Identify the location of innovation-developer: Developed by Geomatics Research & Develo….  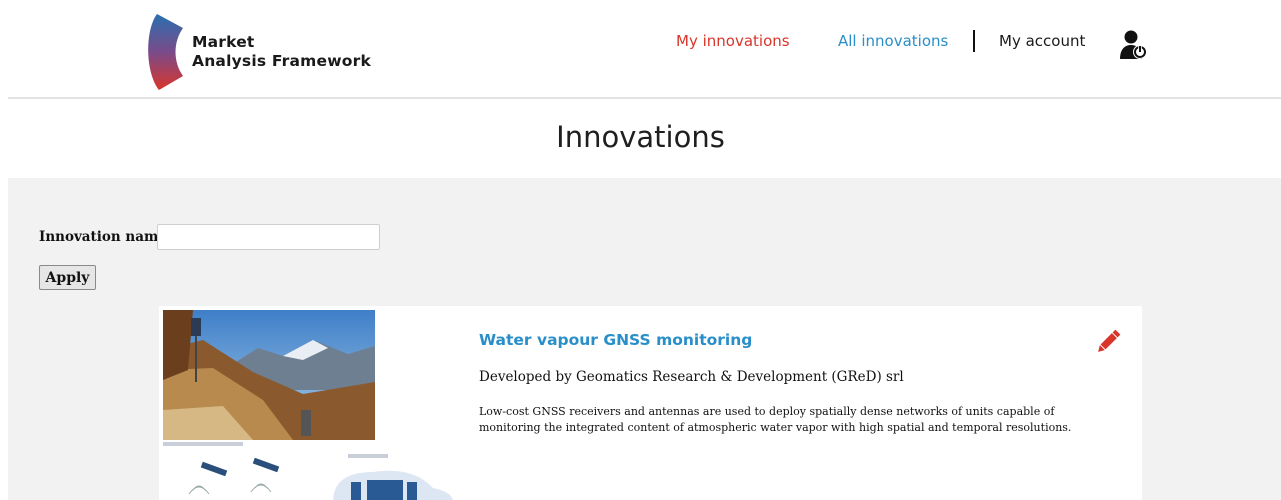
(691, 377).